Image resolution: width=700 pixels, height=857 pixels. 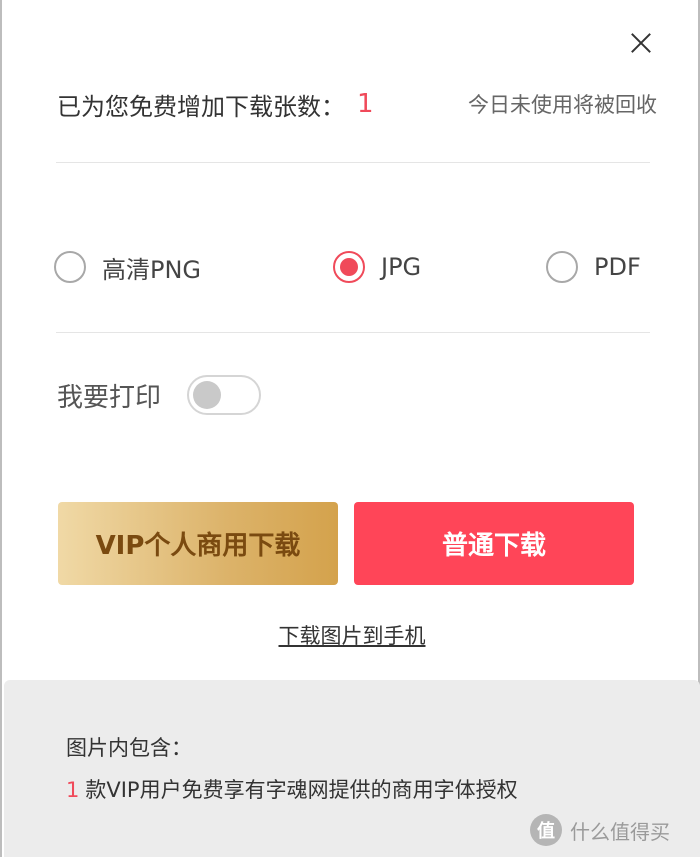 I want to click on free-download-count: 1, so click(x=365, y=104).